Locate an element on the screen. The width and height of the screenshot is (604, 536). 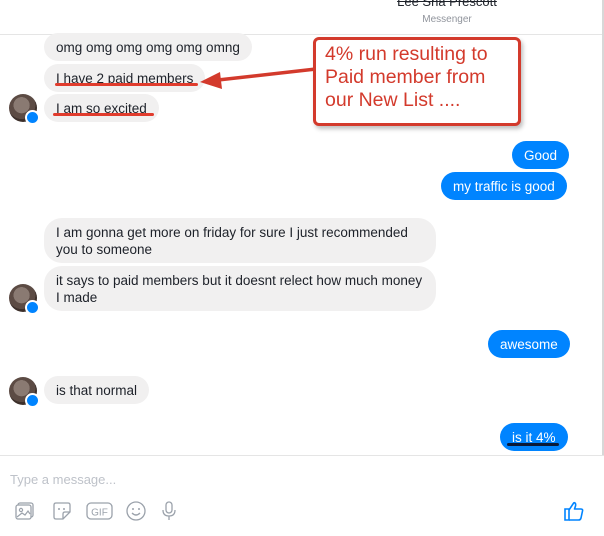
conversation-header: Lee Sha Prescott Messenger is located at coordinates (302, 17).